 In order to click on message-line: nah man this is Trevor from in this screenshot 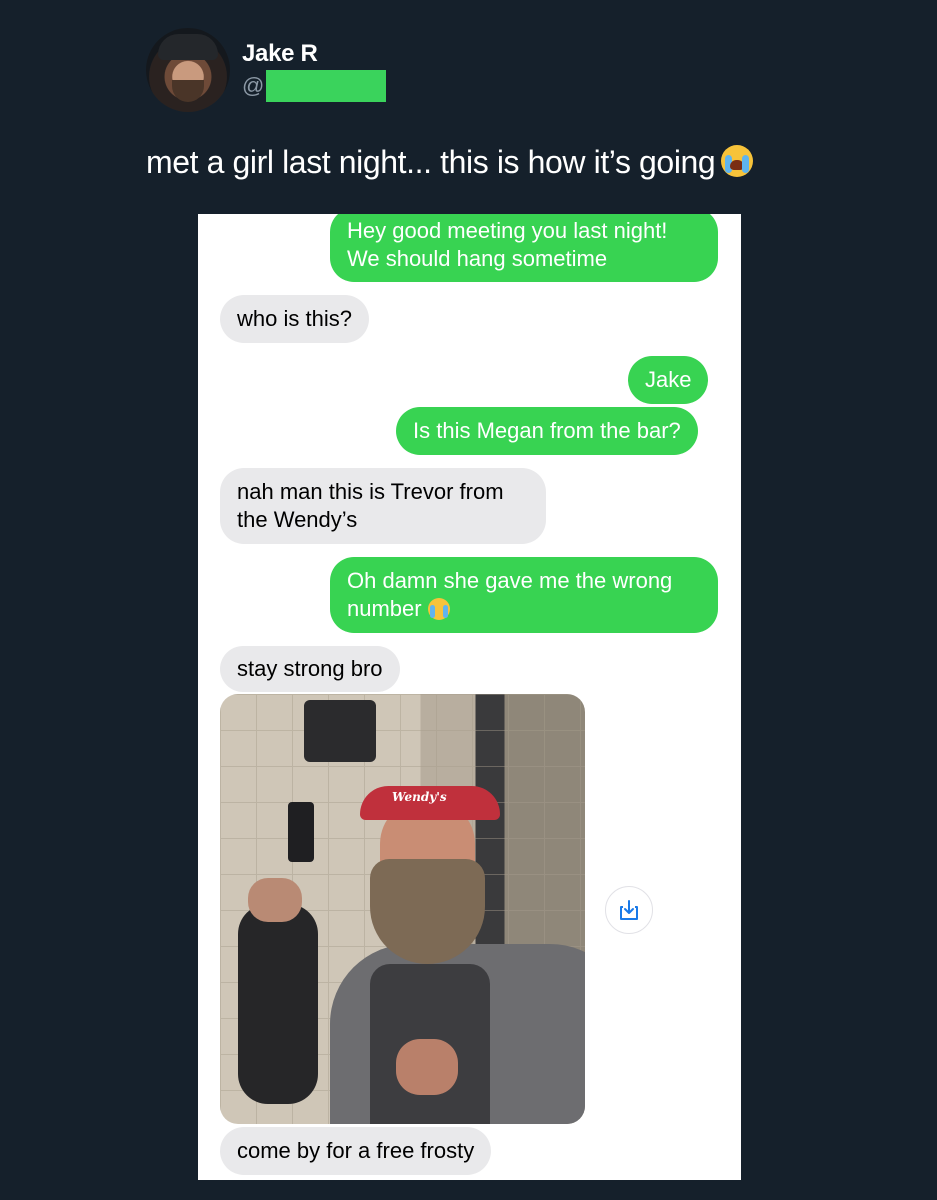, I will do `click(370, 491)`.